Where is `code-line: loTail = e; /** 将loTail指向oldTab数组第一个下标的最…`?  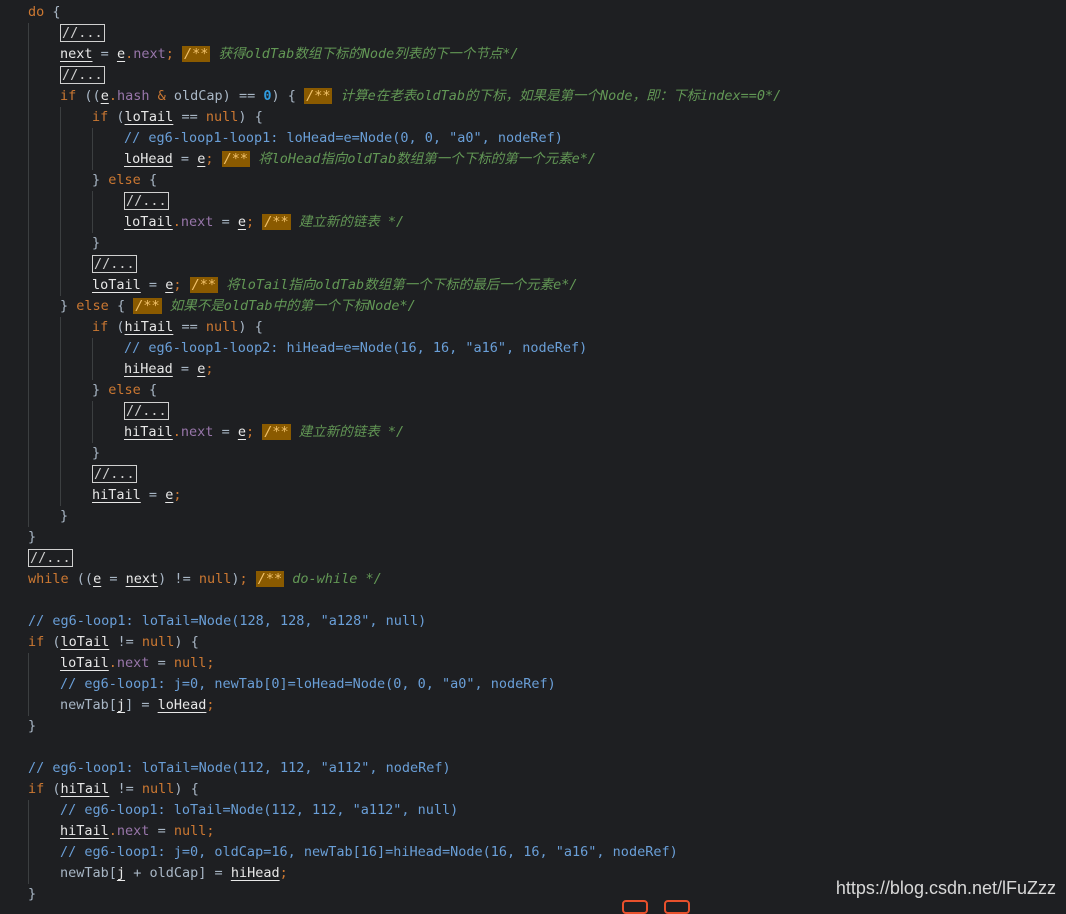 code-line: loTail = e; /** 将loTail指向oldTab数组第一个下标的最… is located at coordinates (335, 285).